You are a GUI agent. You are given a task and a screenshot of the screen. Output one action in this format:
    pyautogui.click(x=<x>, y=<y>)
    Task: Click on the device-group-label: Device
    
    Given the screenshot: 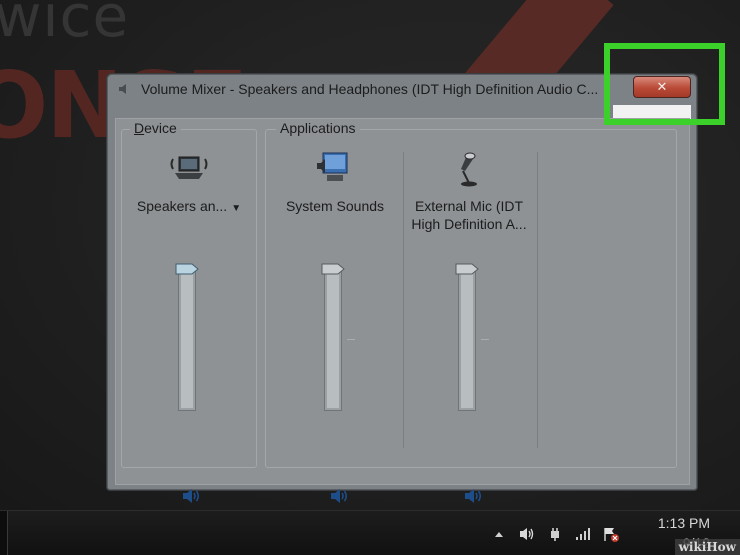 What is the action you would take?
    pyautogui.click(x=155, y=128)
    